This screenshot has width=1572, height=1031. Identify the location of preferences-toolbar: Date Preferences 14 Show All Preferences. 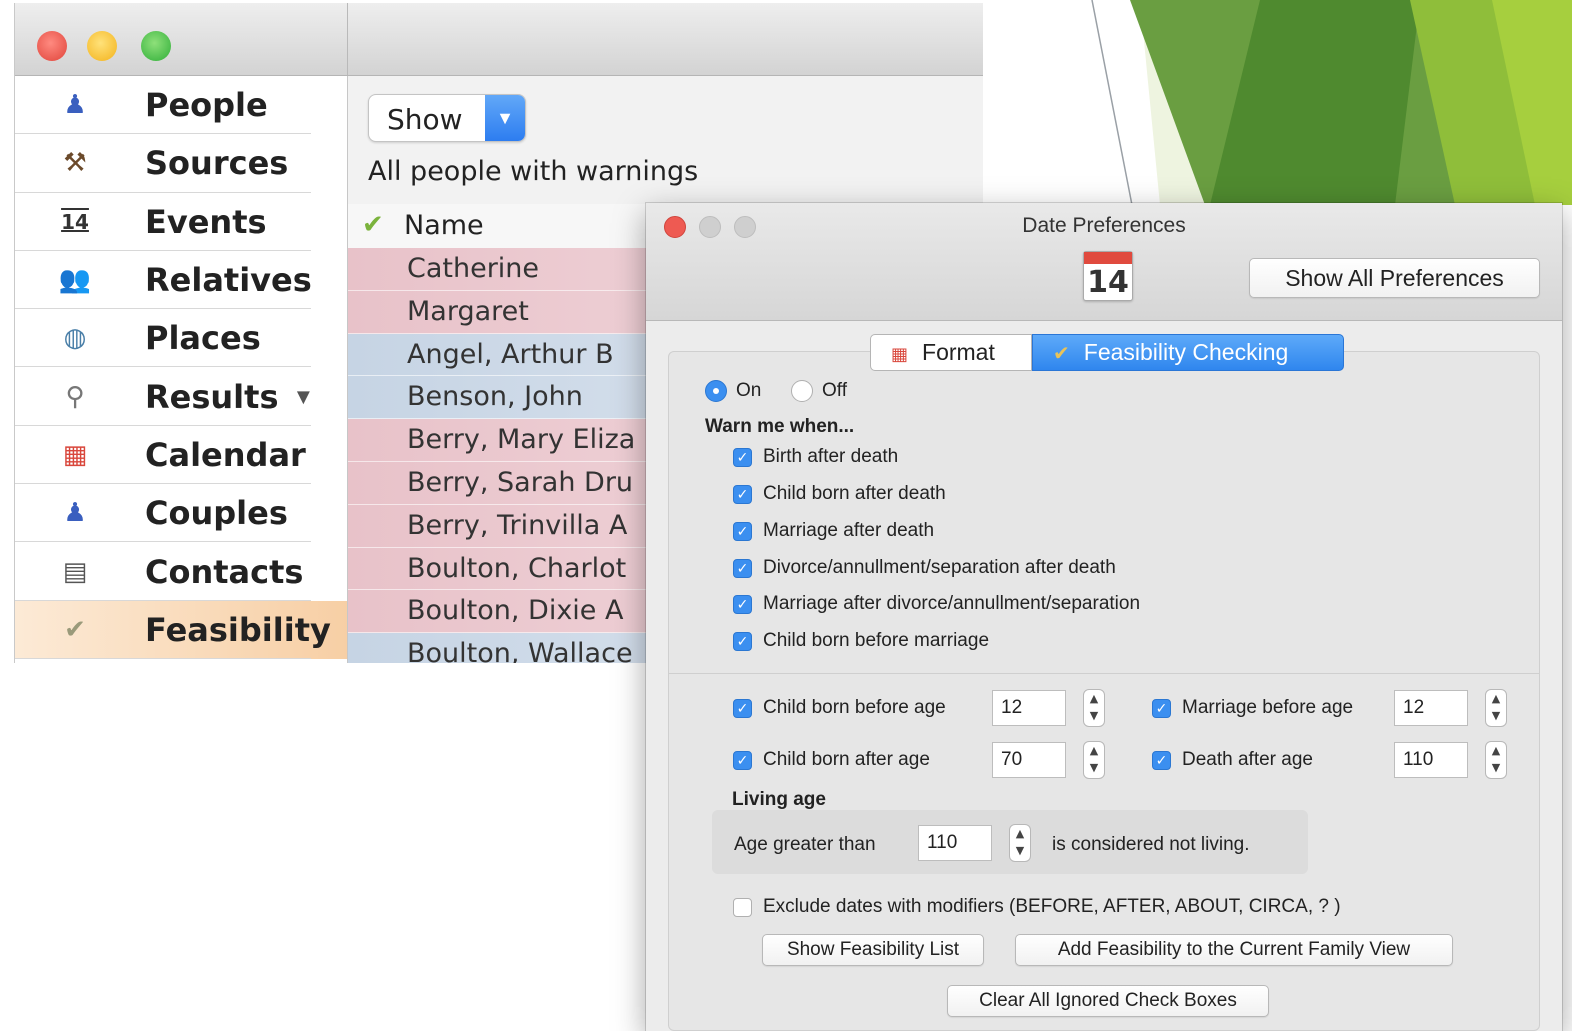
(1104, 262).